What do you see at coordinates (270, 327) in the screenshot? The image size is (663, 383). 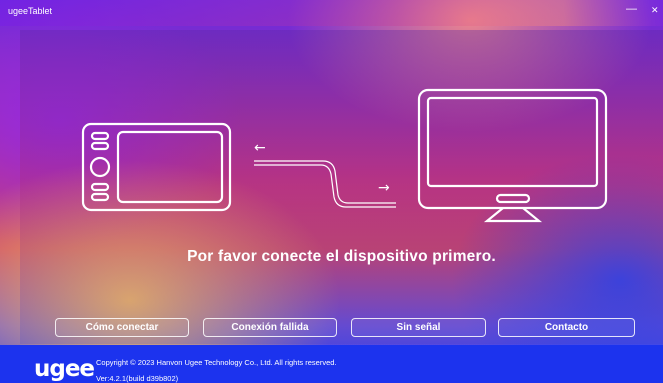 I see `connection-failed-button: Conexión fallida` at bounding box center [270, 327].